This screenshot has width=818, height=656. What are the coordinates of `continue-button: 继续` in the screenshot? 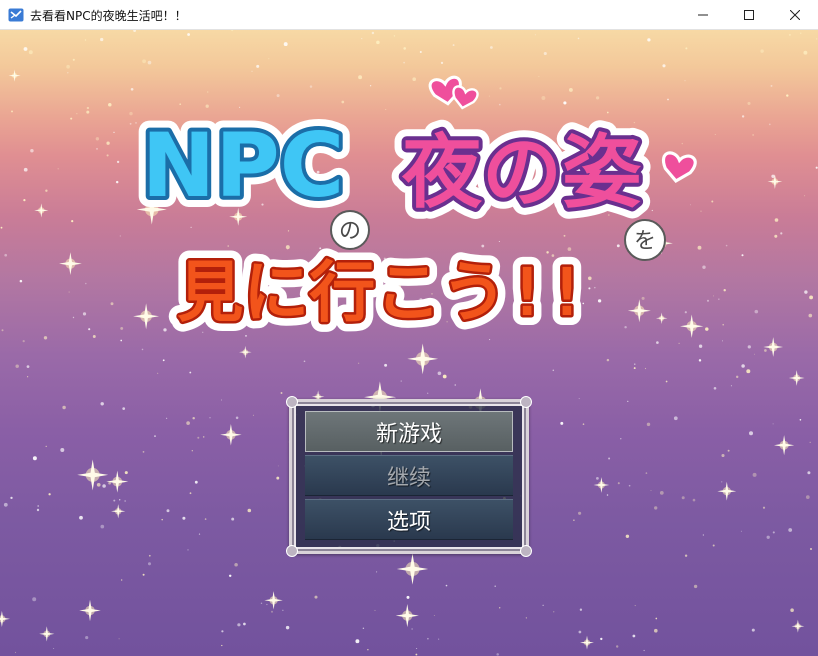 It's located at (409, 475).